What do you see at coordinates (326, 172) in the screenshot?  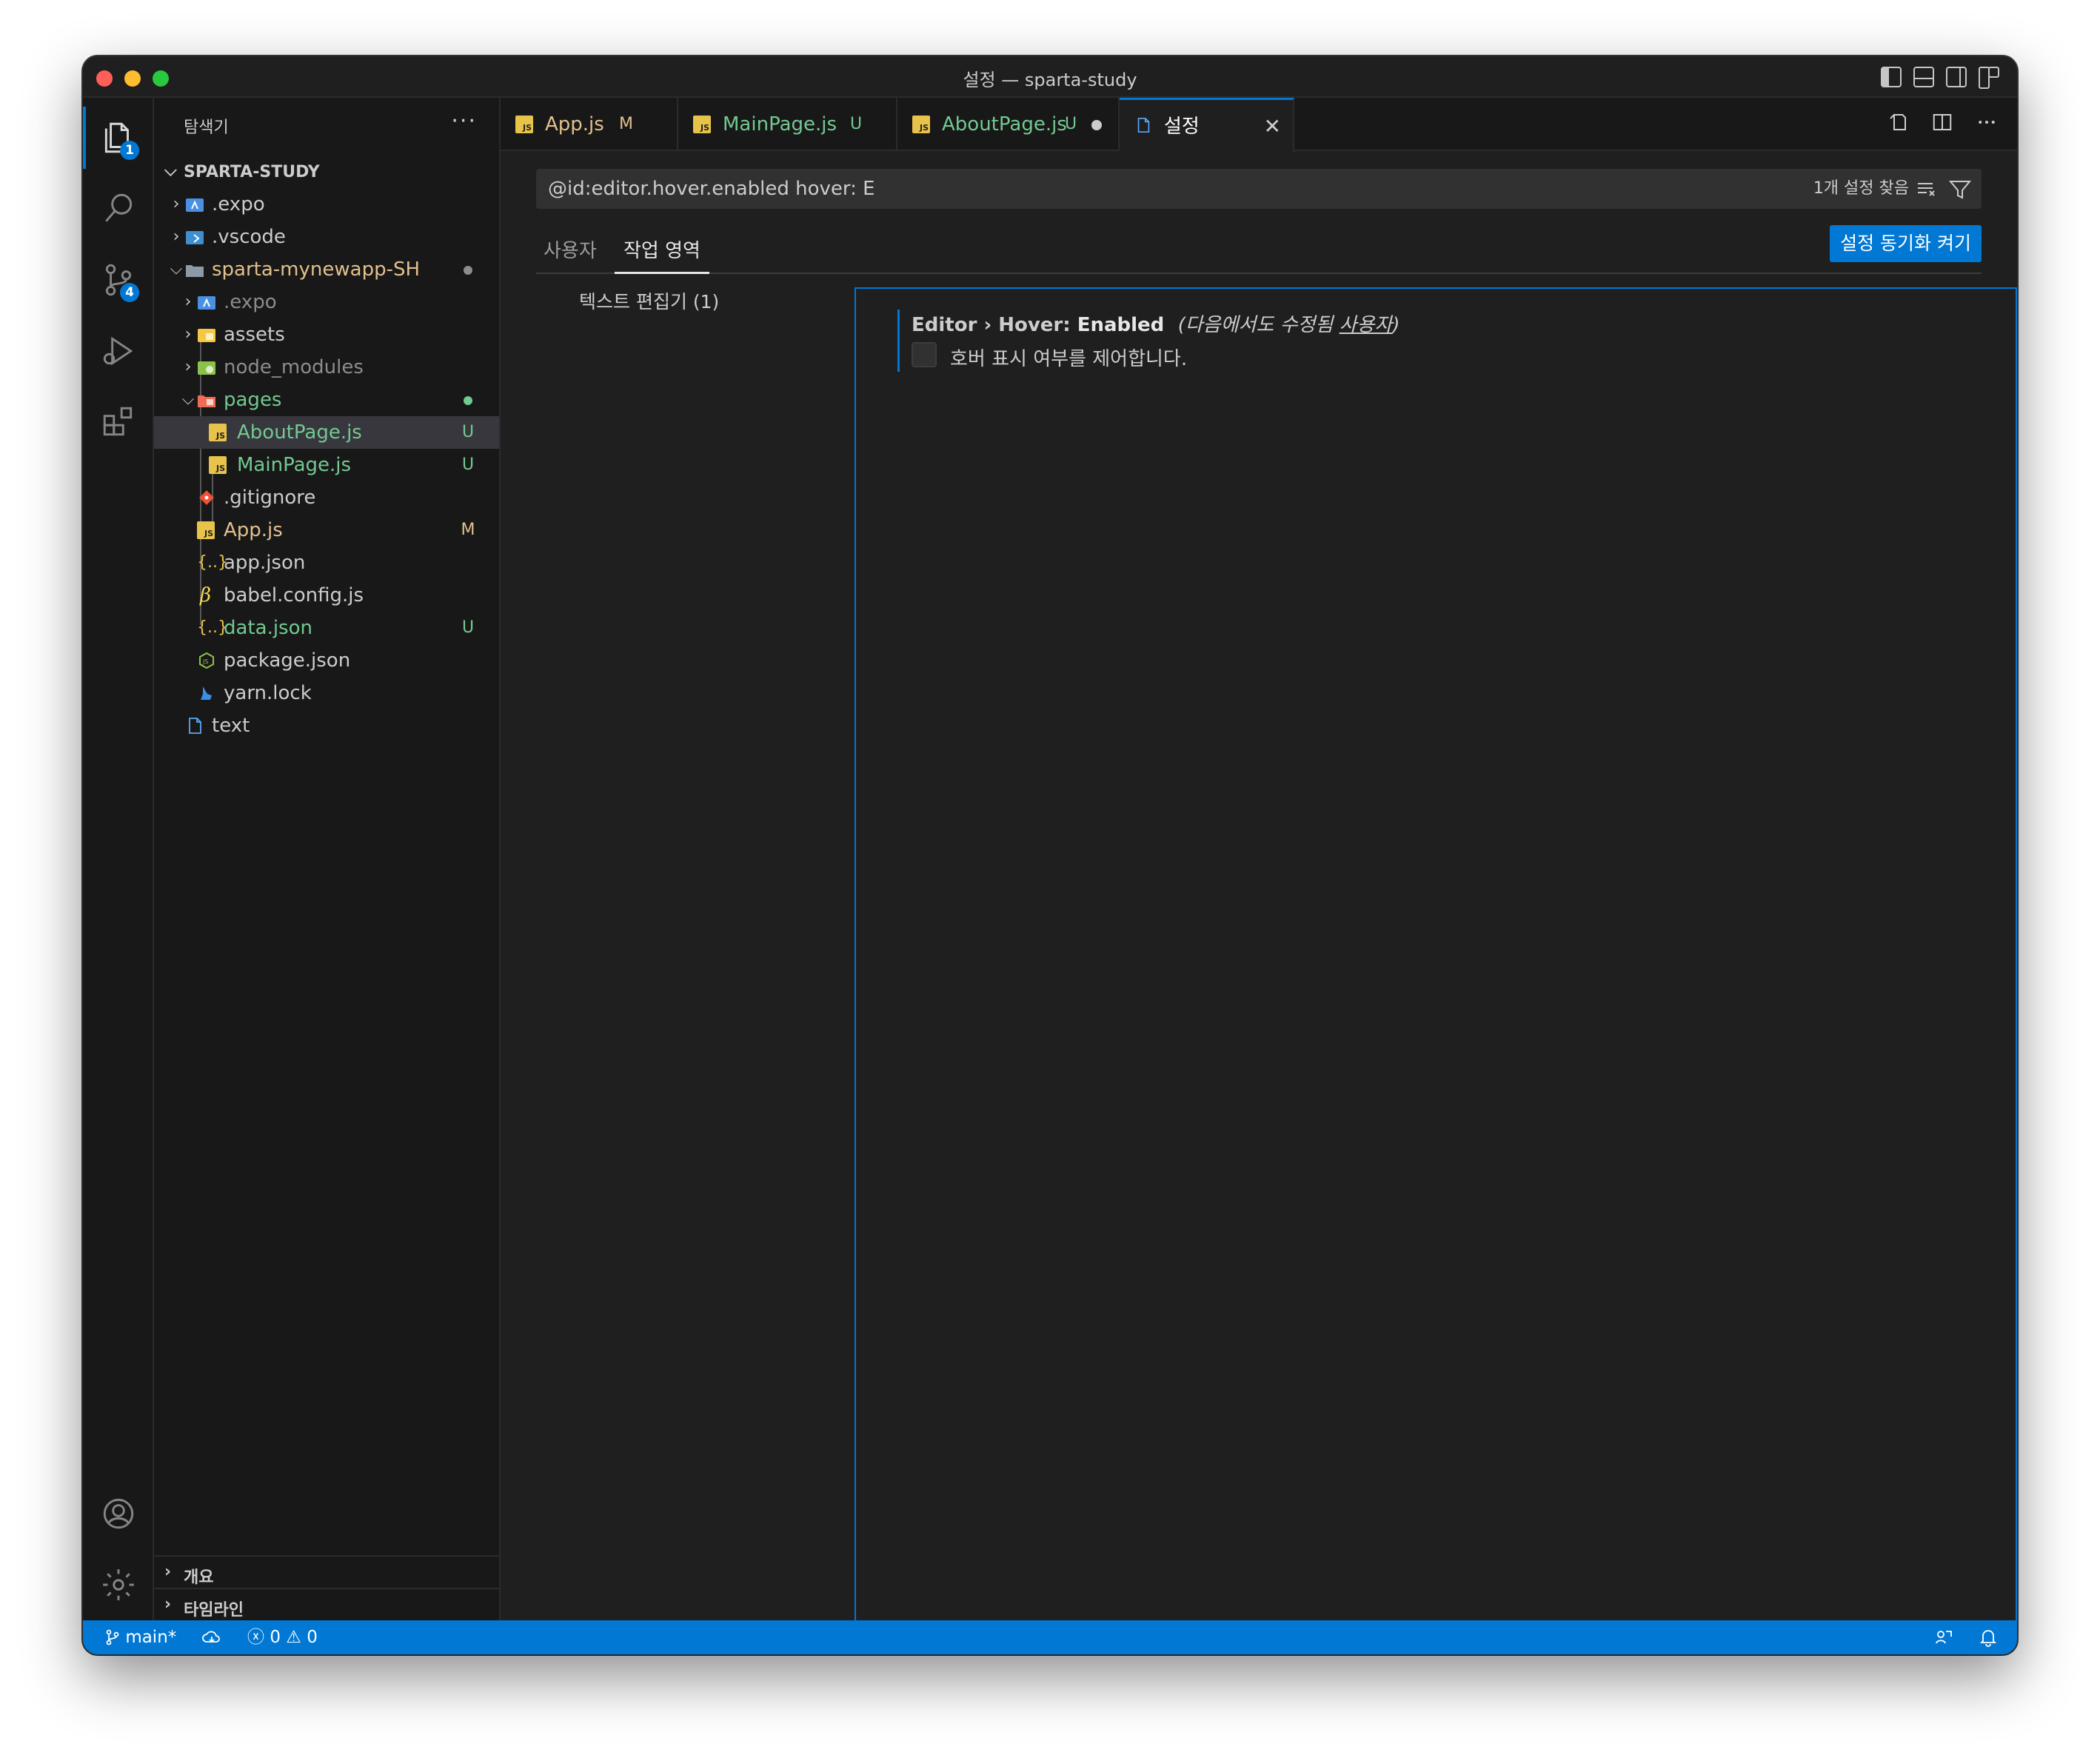 I see `workspace-root-header: ⌵ SPARTA-STUDY` at bounding box center [326, 172].